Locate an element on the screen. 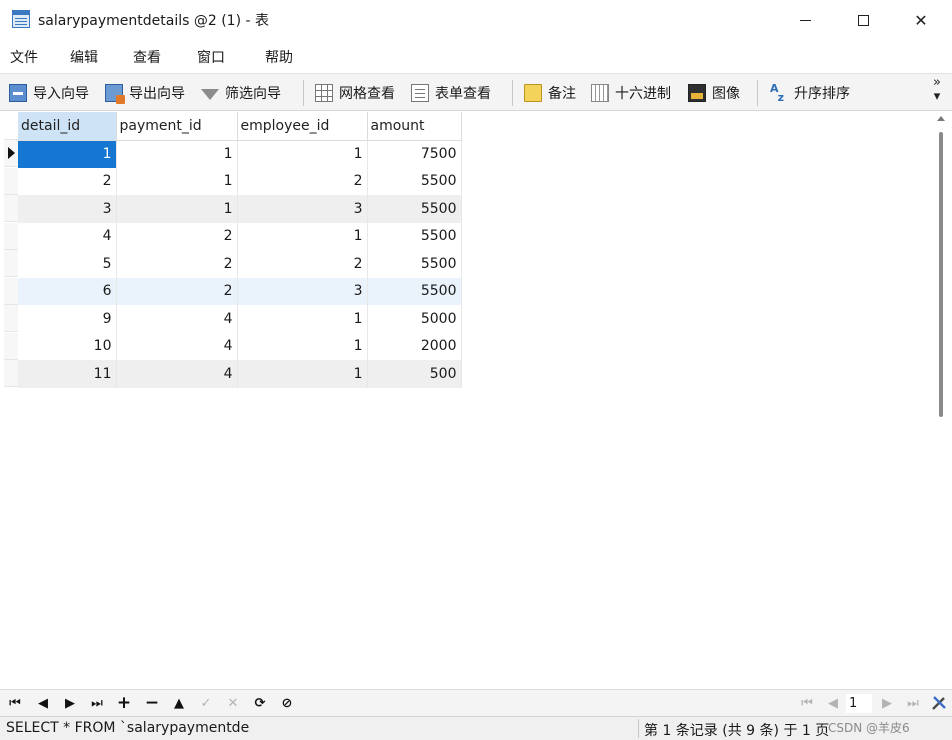 The height and width of the screenshot is (740, 952). stop-icon: ⊘ is located at coordinates (287, 703).